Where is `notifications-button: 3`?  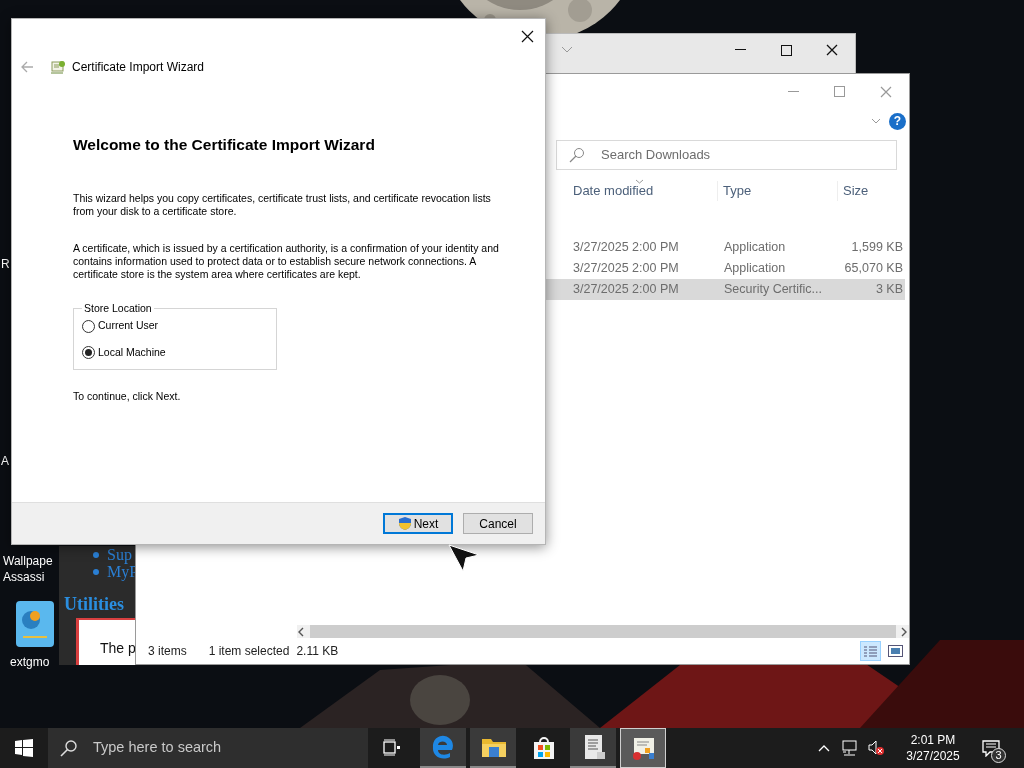 notifications-button: 3 is located at coordinates (991, 748).